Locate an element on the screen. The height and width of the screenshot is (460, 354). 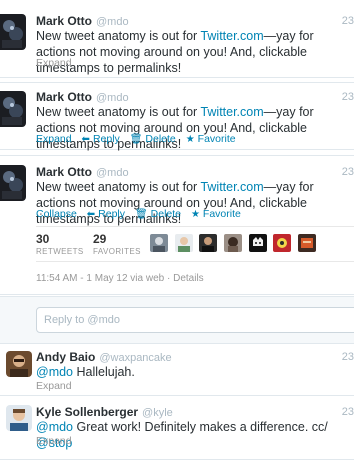
tweet-stats: 30 RETWEETS 29 FAVORITES is located at coordinates (195, 244).